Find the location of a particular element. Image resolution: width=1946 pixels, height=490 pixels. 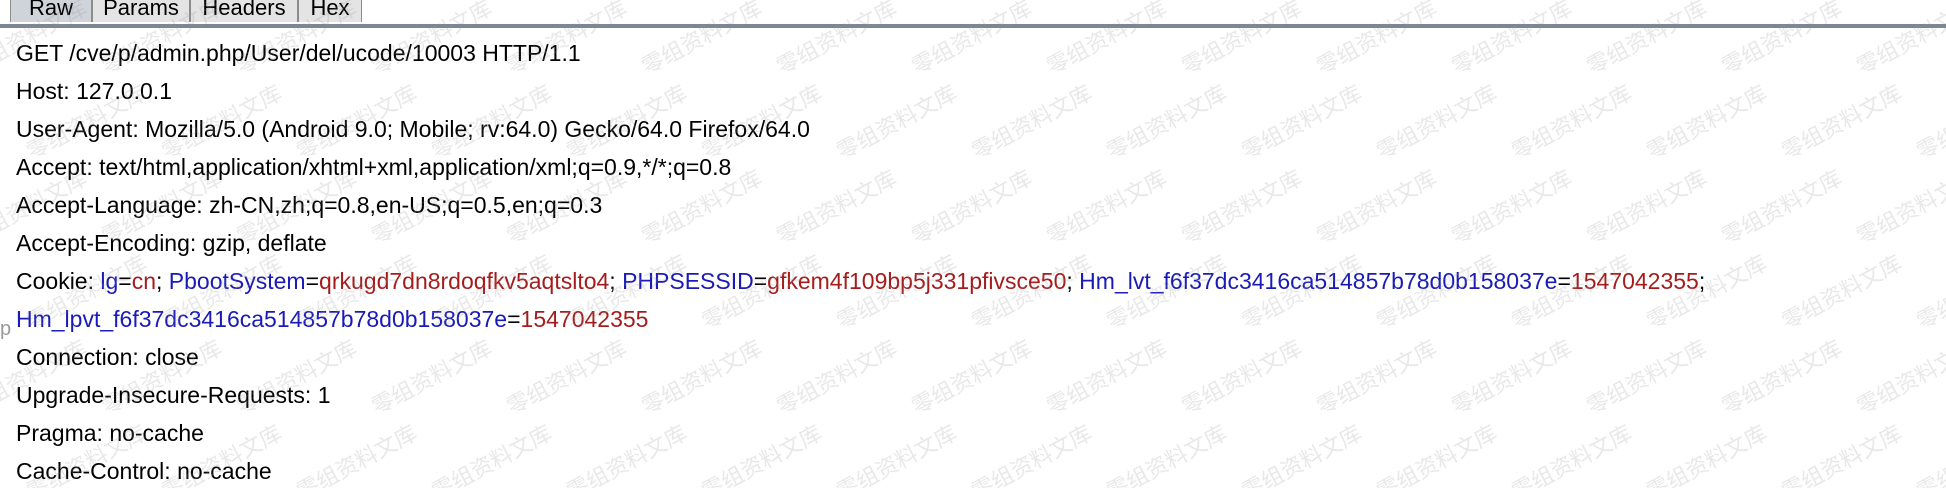

tab-raw: Raw is located at coordinates (51, 11).